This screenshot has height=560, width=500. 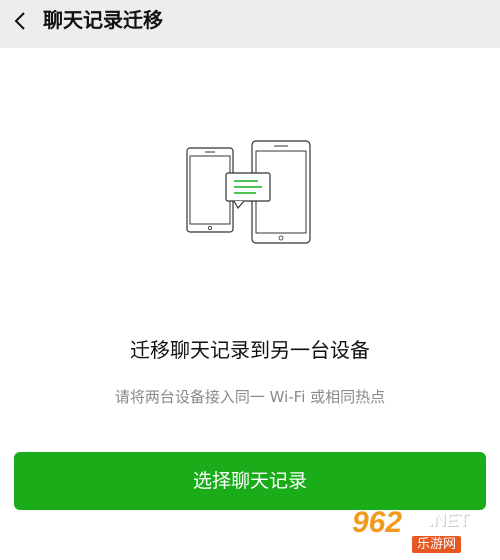 I want to click on chevron-left-icon, so click(x=19, y=21).